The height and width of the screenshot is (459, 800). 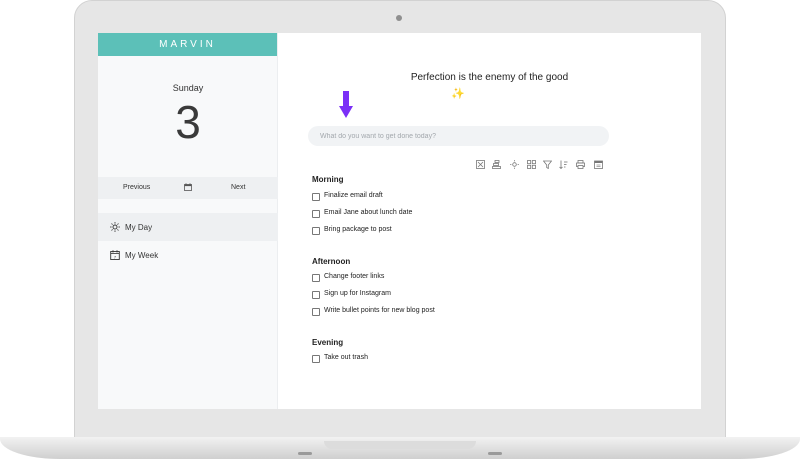 I want to click on section-title-afternoon: Afternoon, so click(x=331, y=261).